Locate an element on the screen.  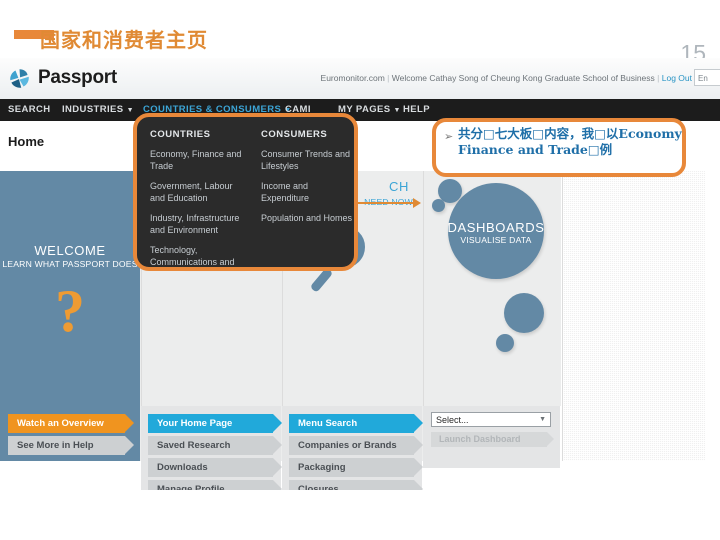
annotation-arrow-head-icon is located at coordinates (417, 203).